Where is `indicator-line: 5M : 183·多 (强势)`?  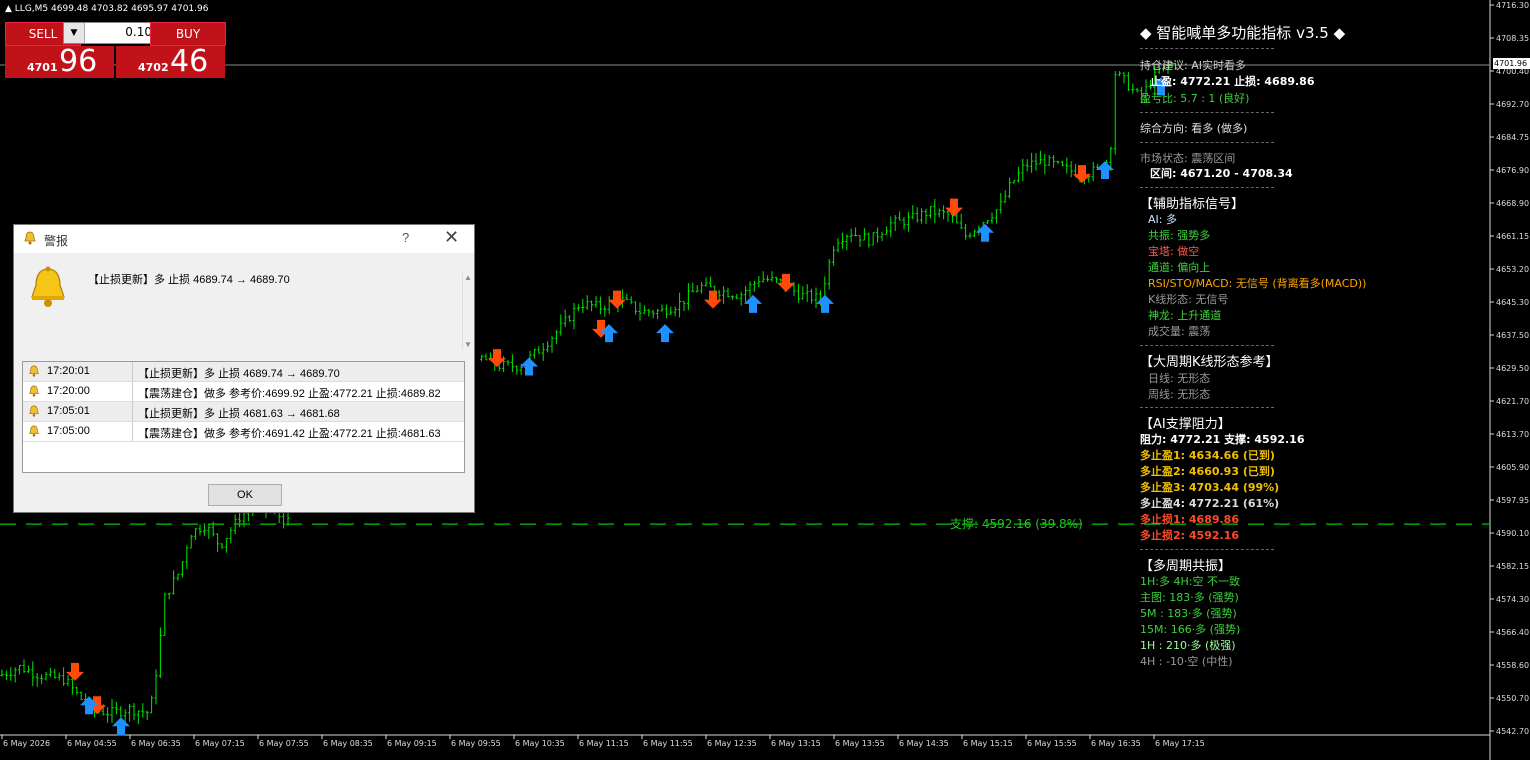 indicator-line: 5M : 183·多 (强势) is located at coordinates (1188, 613).